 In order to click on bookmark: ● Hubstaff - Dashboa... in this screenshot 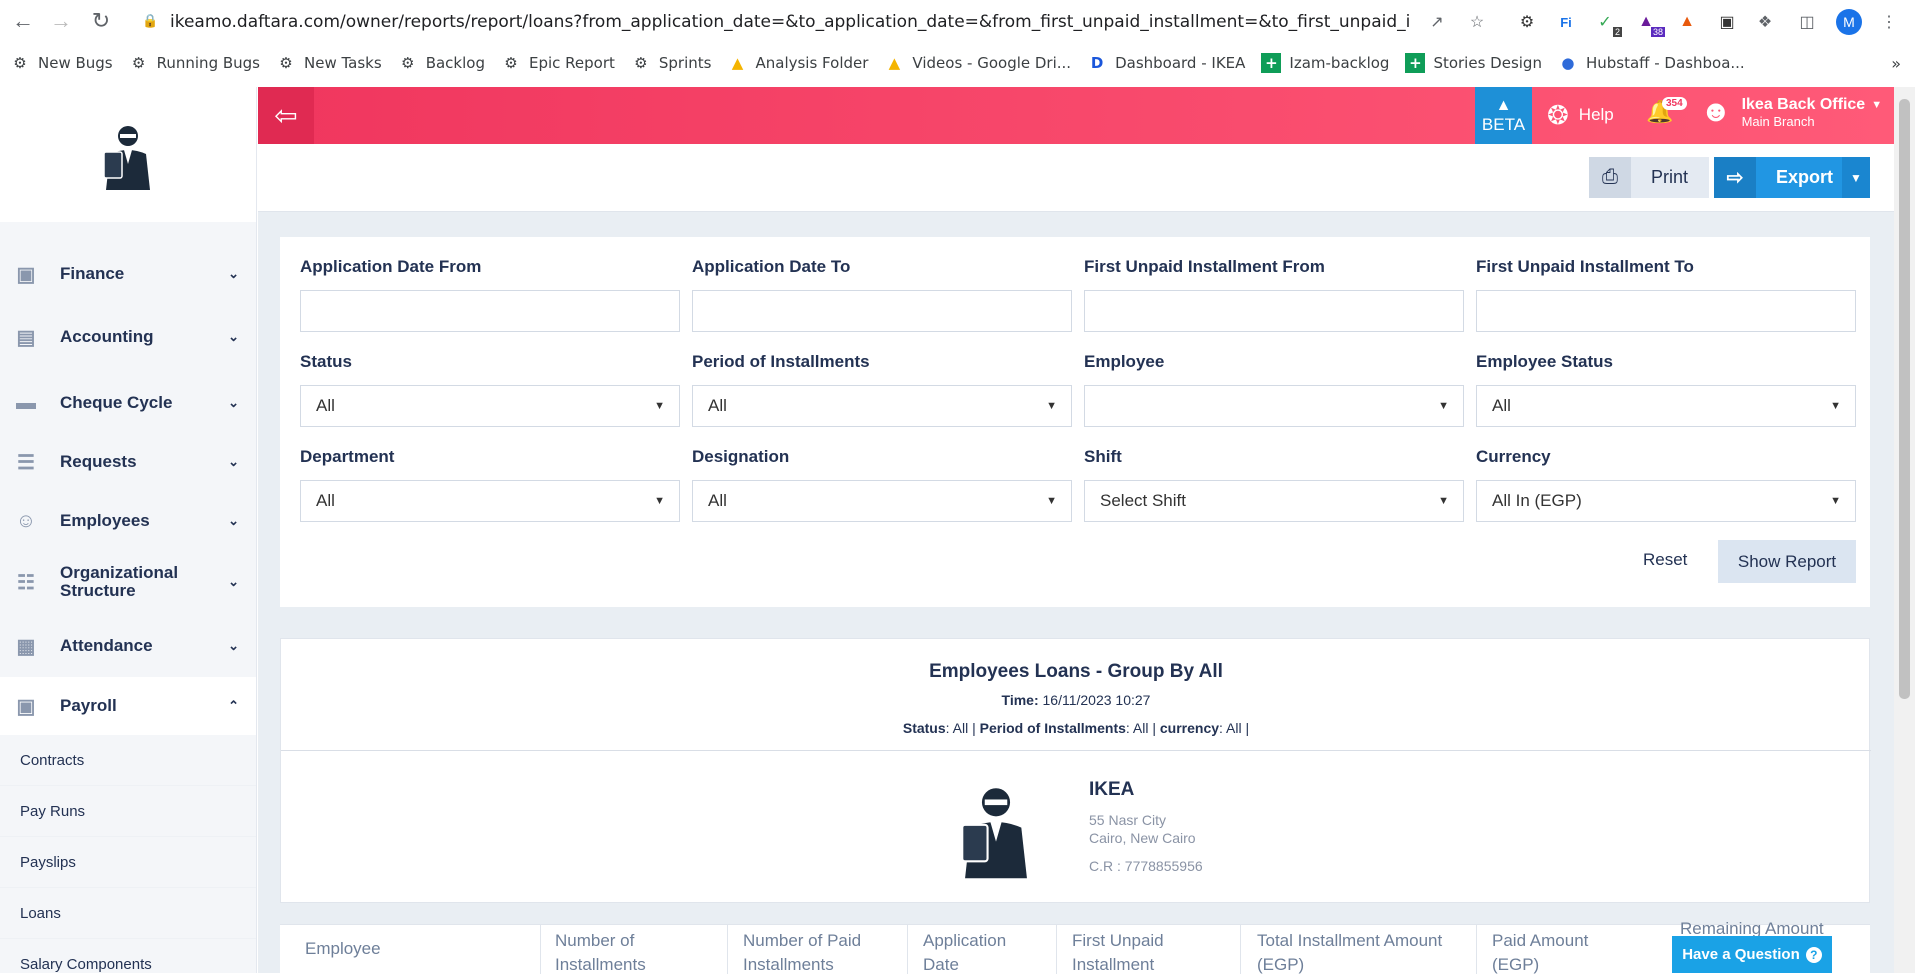, I will do `click(1651, 63)`.